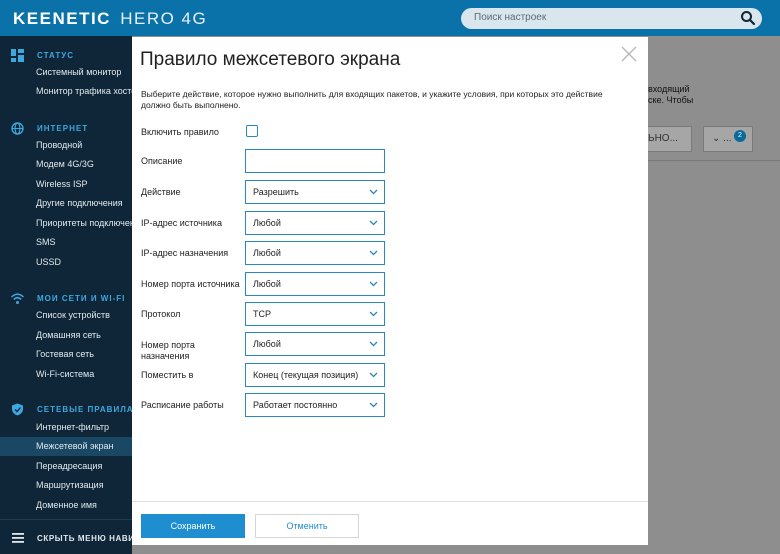 This screenshot has height=554, width=780. I want to click on close-icon, so click(629, 54).